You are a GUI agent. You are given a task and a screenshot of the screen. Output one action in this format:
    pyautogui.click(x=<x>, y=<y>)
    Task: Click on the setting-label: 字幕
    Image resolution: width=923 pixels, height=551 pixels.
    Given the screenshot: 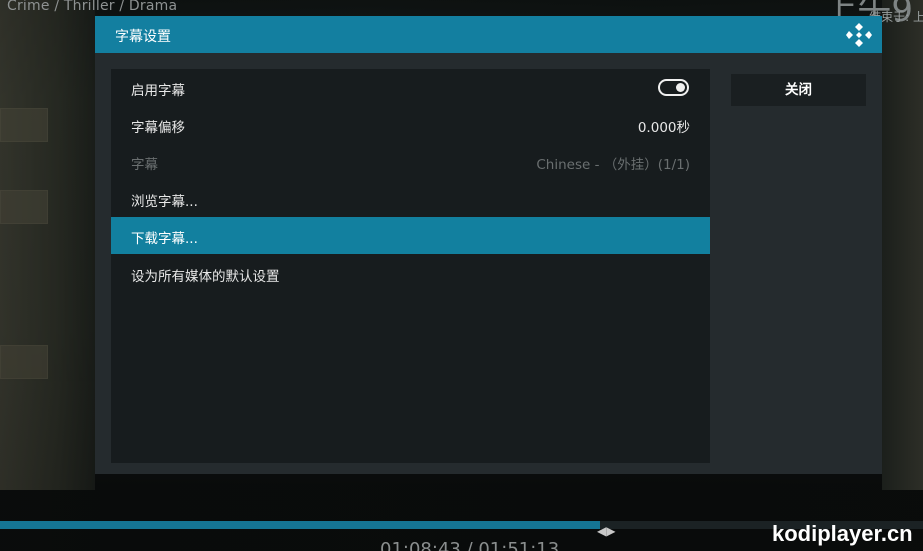 What is the action you would take?
    pyautogui.click(x=144, y=165)
    